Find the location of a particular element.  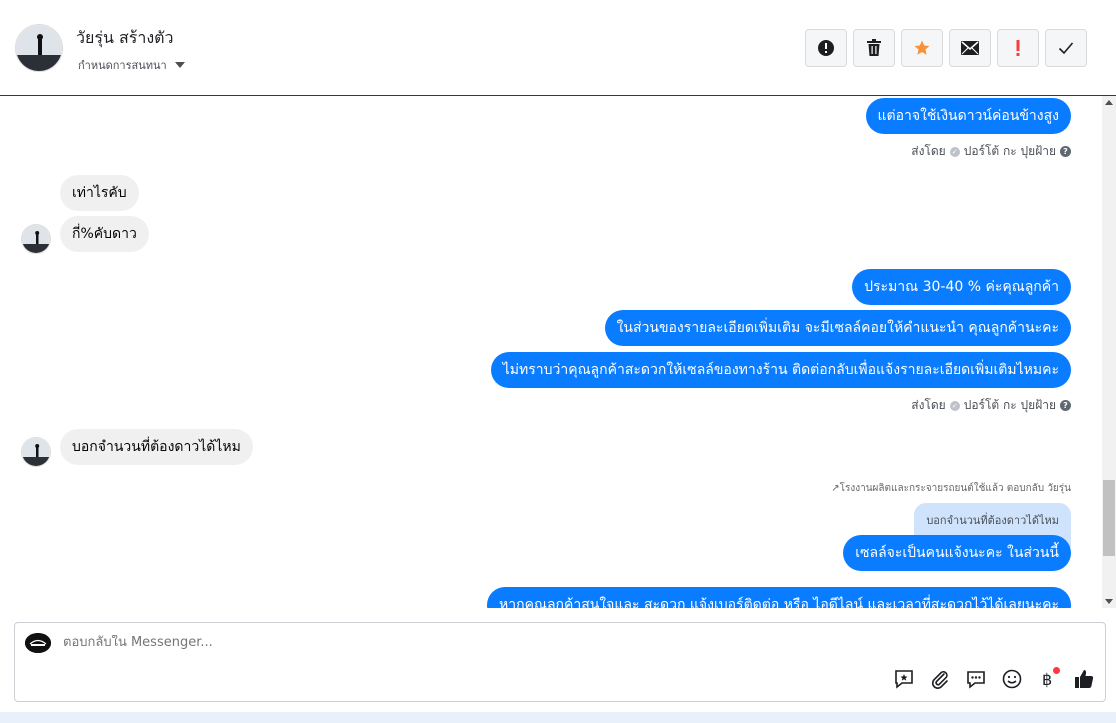

checkmark-icon is located at coordinates (1066, 48).